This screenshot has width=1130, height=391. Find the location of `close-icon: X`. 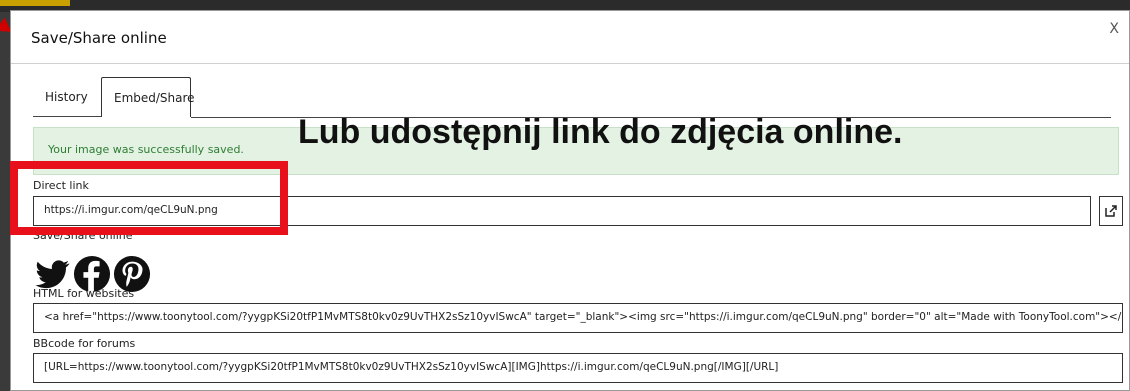

close-icon: X is located at coordinates (1114, 29).